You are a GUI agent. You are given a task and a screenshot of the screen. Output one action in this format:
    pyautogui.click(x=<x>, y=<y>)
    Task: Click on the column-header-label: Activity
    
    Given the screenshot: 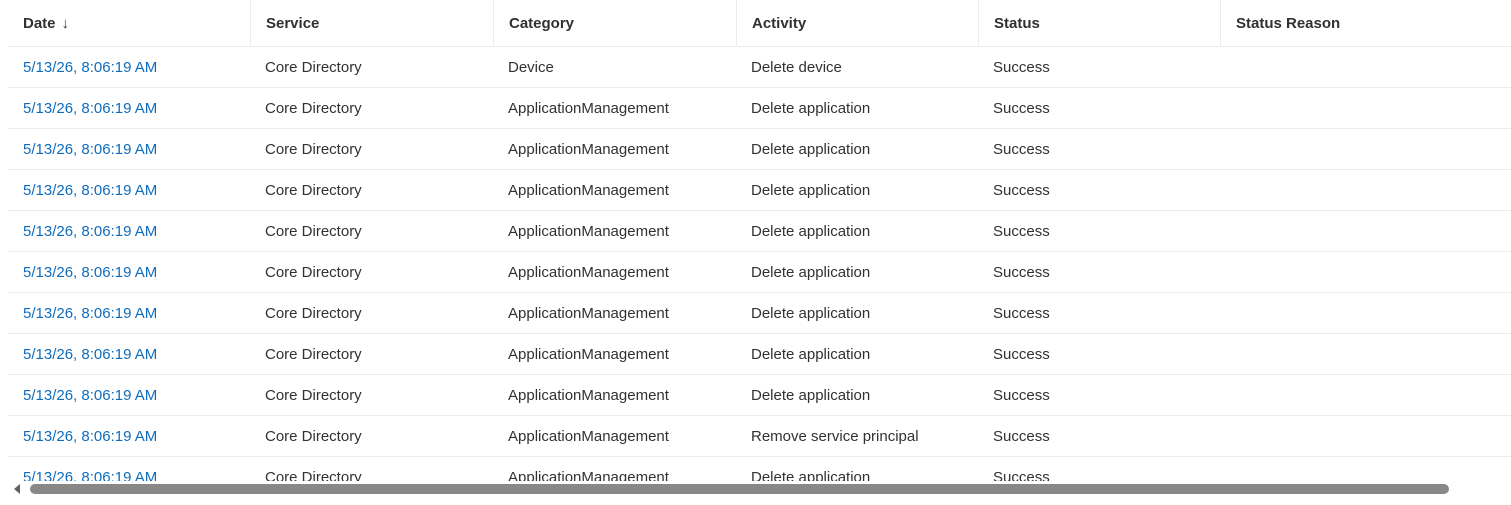 What is the action you would take?
    pyautogui.click(x=779, y=23)
    